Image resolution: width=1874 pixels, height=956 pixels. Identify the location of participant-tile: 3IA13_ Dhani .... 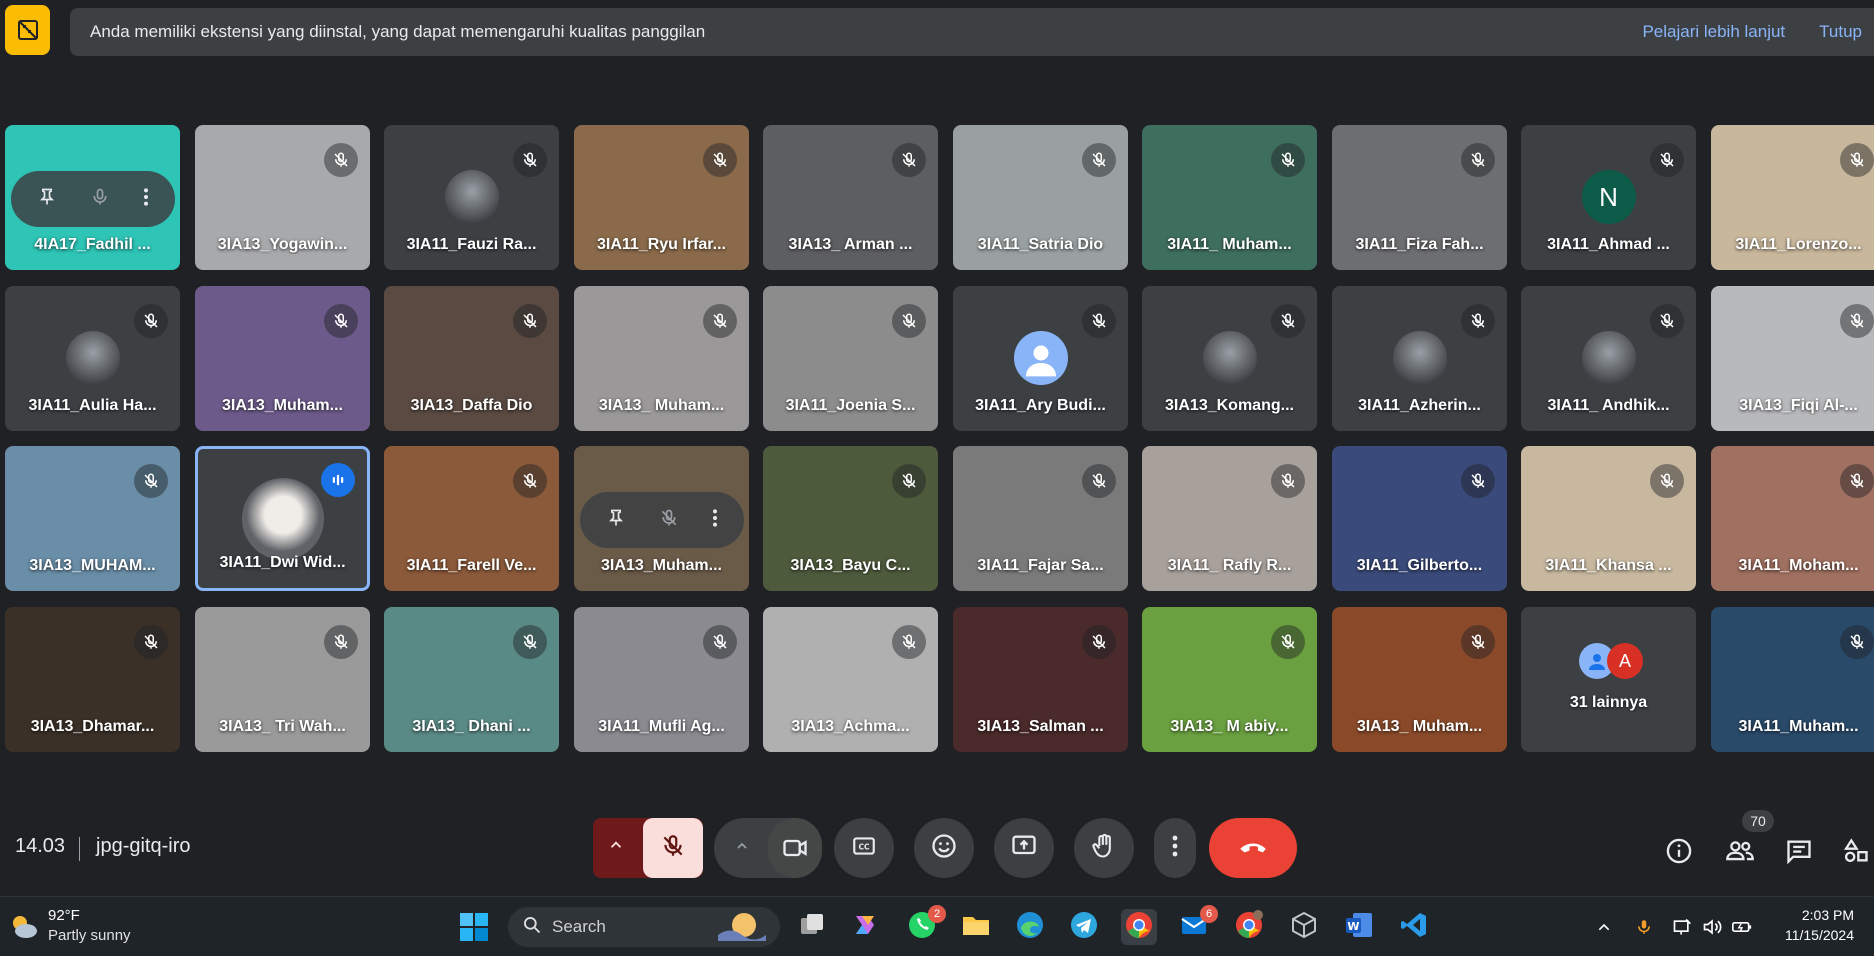
(471, 679).